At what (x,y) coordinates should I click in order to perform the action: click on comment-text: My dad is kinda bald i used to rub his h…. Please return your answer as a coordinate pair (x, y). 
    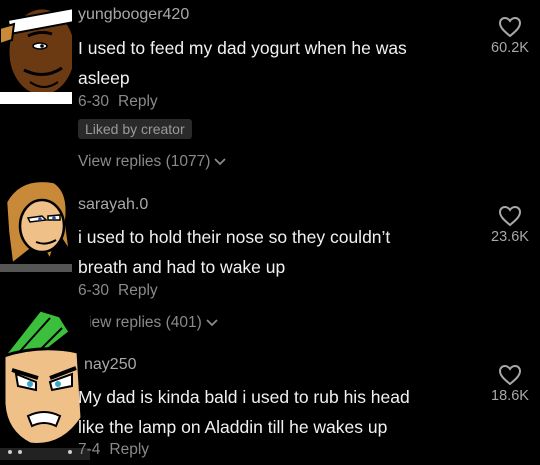
    Looking at the image, I should click on (244, 412).